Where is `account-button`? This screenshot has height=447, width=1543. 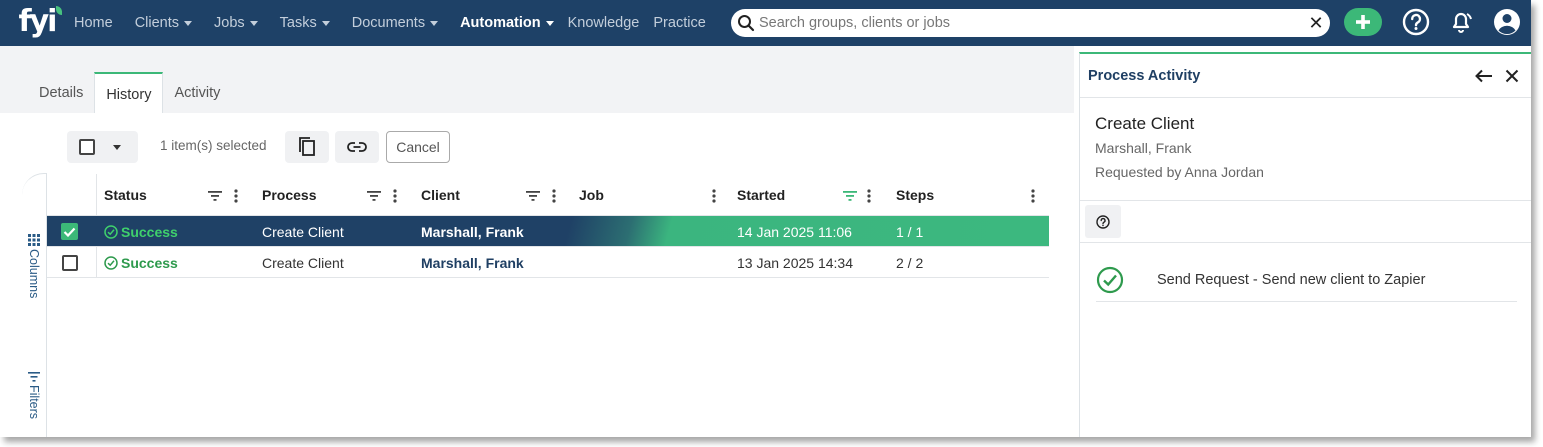 account-button is located at coordinates (1507, 22).